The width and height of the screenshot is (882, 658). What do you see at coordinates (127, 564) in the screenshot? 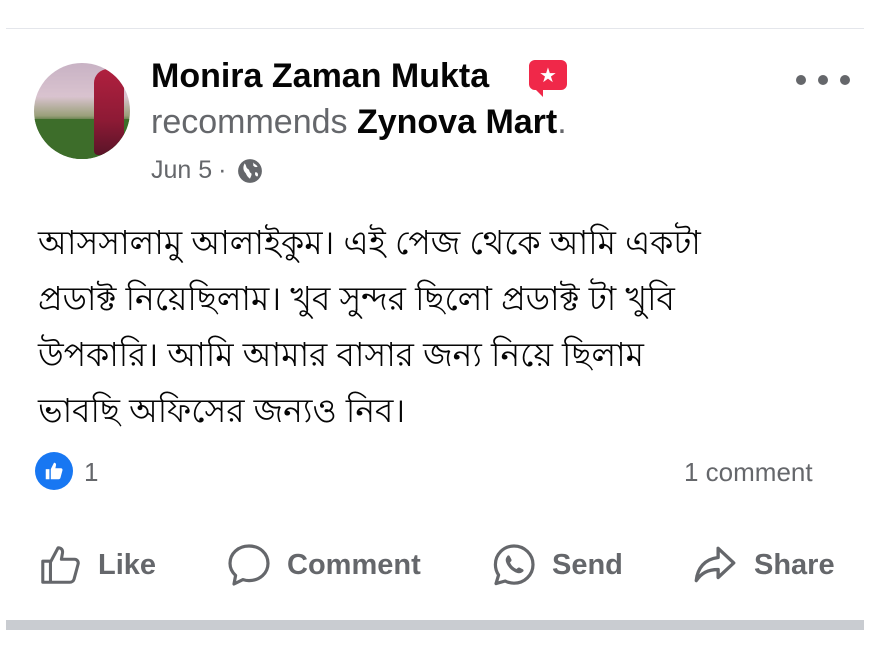
I see `like-label: Like` at bounding box center [127, 564].